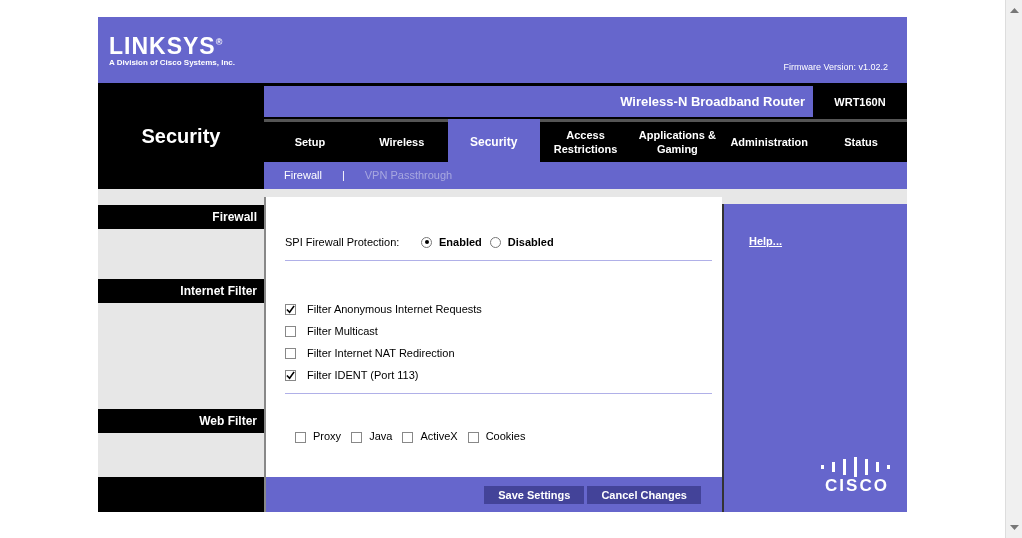 The width and height of the screenshot is (1022, 538). Describe the element at coordinates (1014, 10) in the screenshot. I see `scroll-up-icon` at that location.